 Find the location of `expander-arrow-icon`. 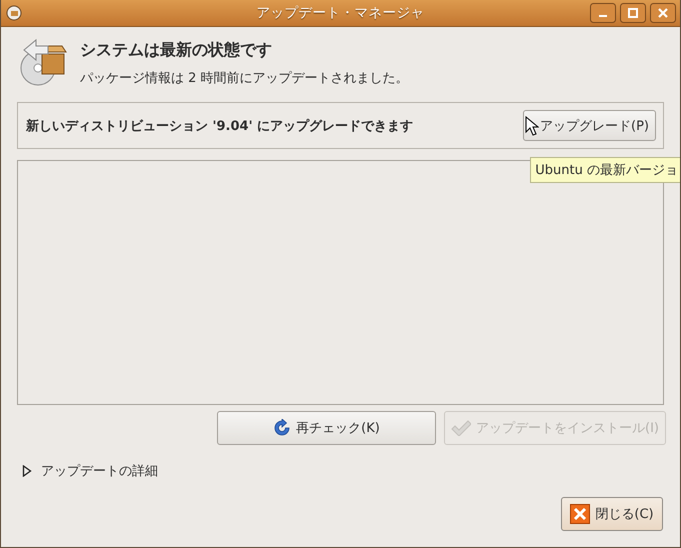

expander-arrow-icon is located at coordinates (27, 471).